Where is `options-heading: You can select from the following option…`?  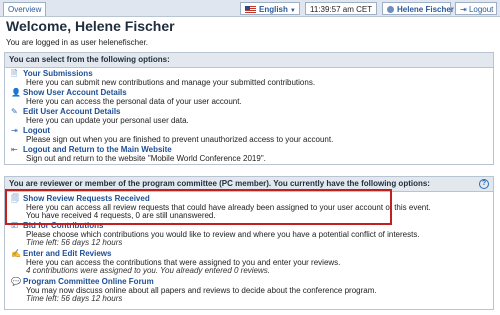
options-heading: You can select from the following option… is located at coordinates (249, 60).